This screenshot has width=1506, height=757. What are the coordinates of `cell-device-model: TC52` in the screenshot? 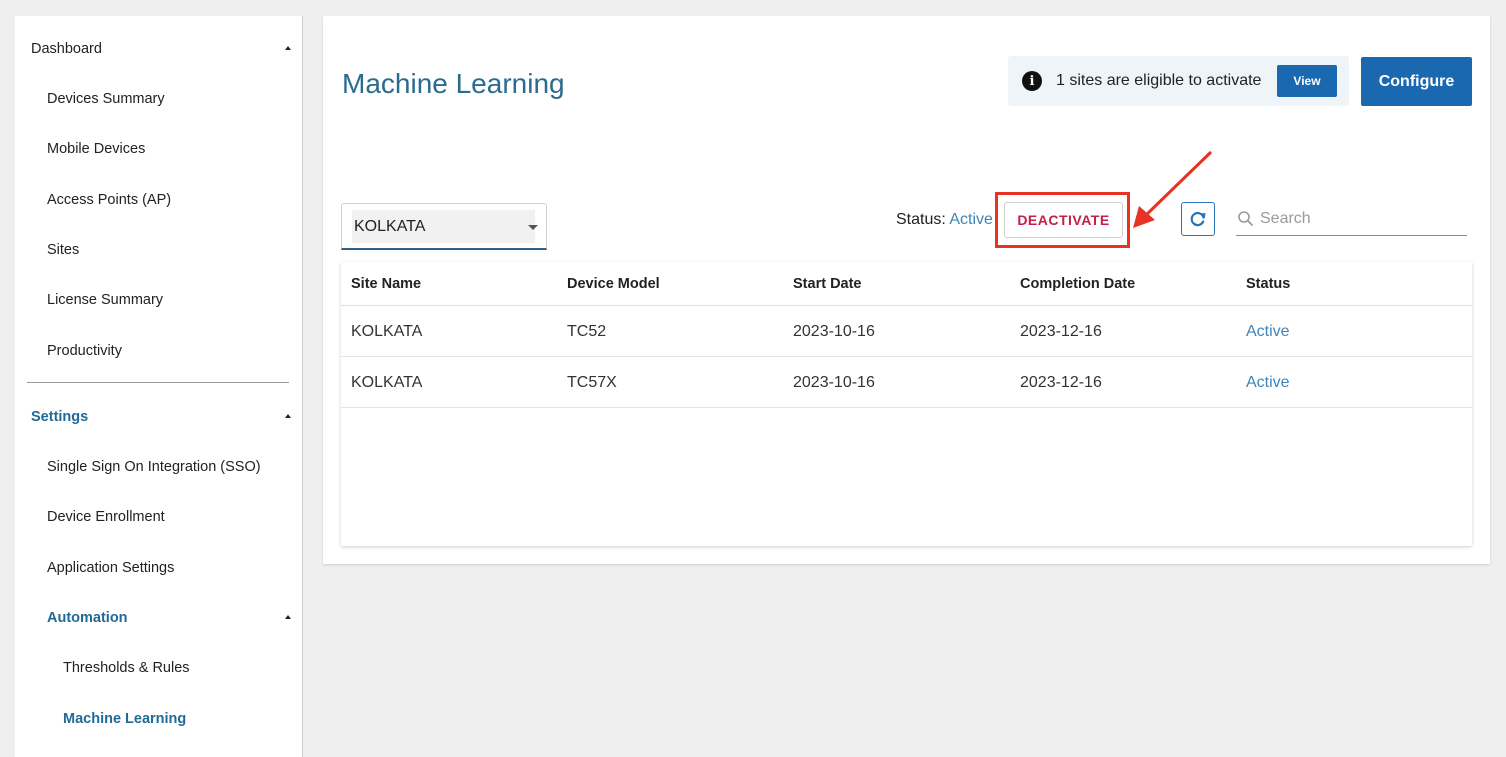 It's located at (587, 331).